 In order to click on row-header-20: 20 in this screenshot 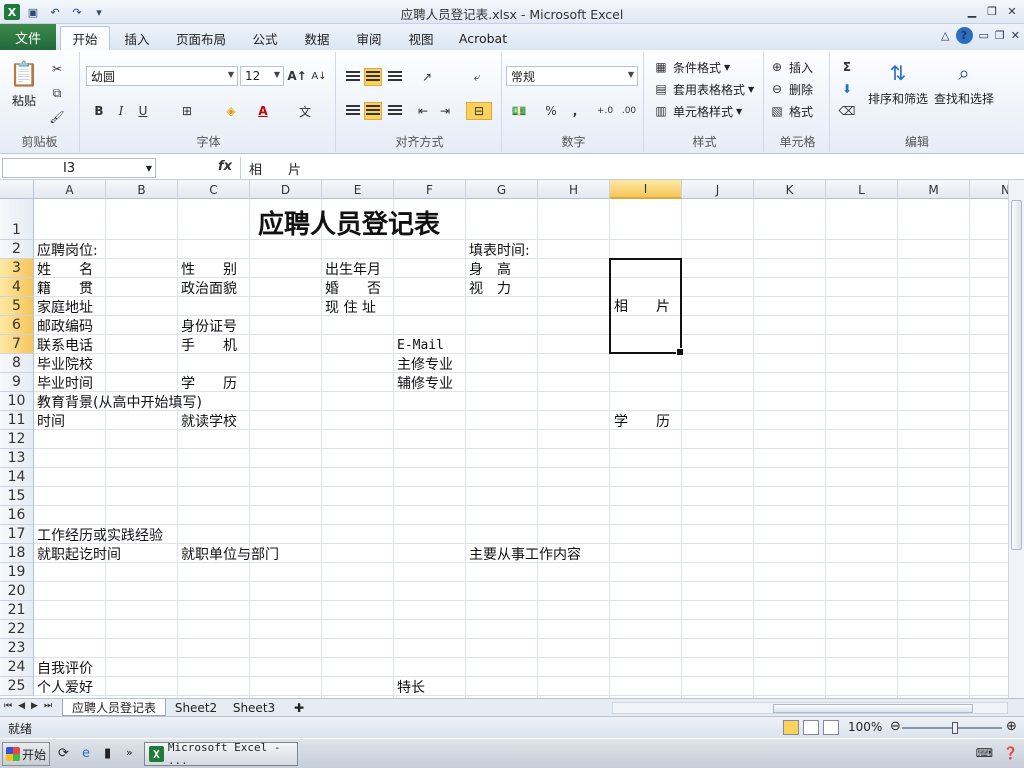, I will do `click(17, 591)`.